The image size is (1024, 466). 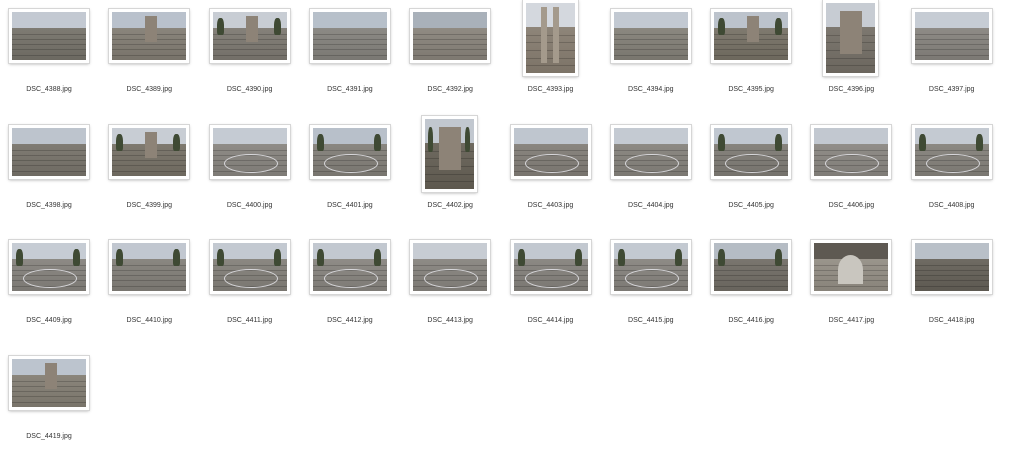 I want to click on file-item: DSC_4405.jpg, so click(x=751, y=174).